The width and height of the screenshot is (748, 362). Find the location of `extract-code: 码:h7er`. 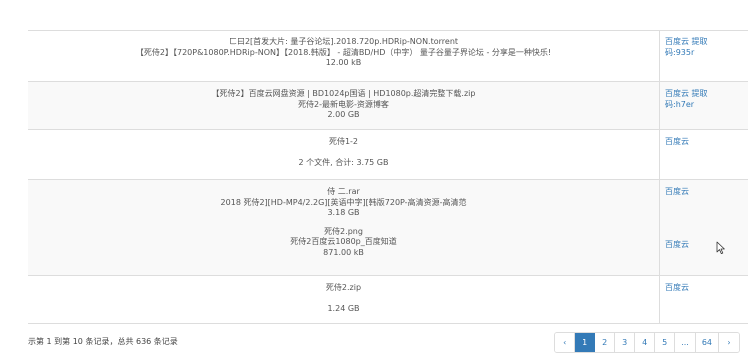

extract-code: 码:h7er is located at coordinates (706, 105).